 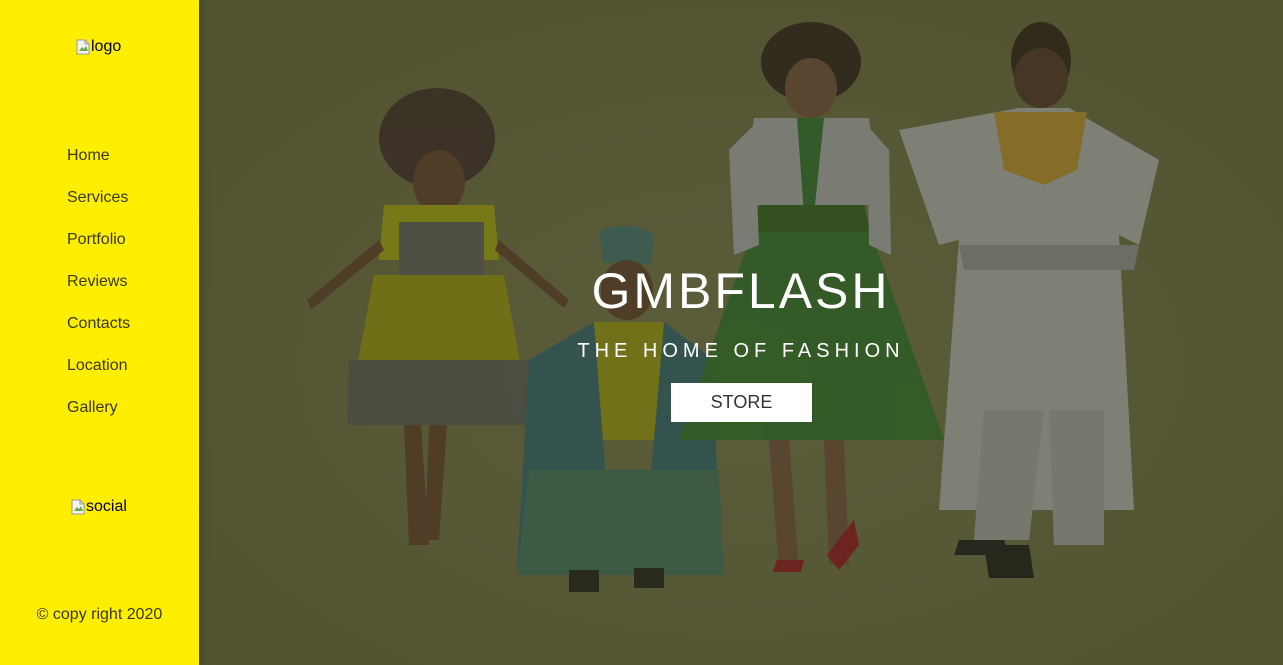 What do you see at coordinates (98, 166) in the screenshot?
I see `nav-item-home: Home` at bounding box center [98, 166].